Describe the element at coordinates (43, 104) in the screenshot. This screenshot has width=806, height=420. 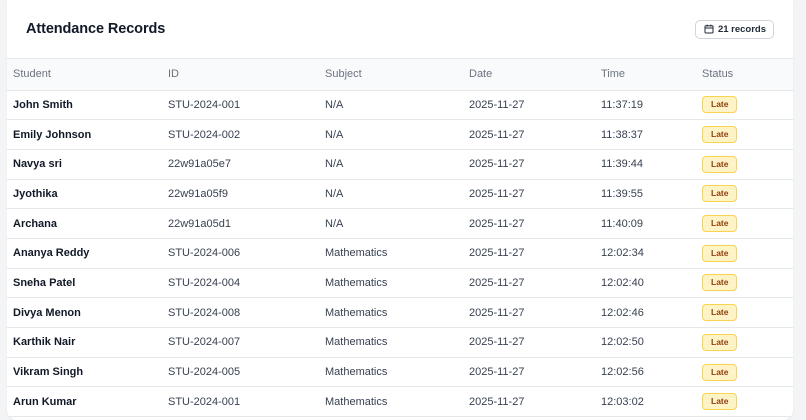
I see `student-name: John Smith` at that location.